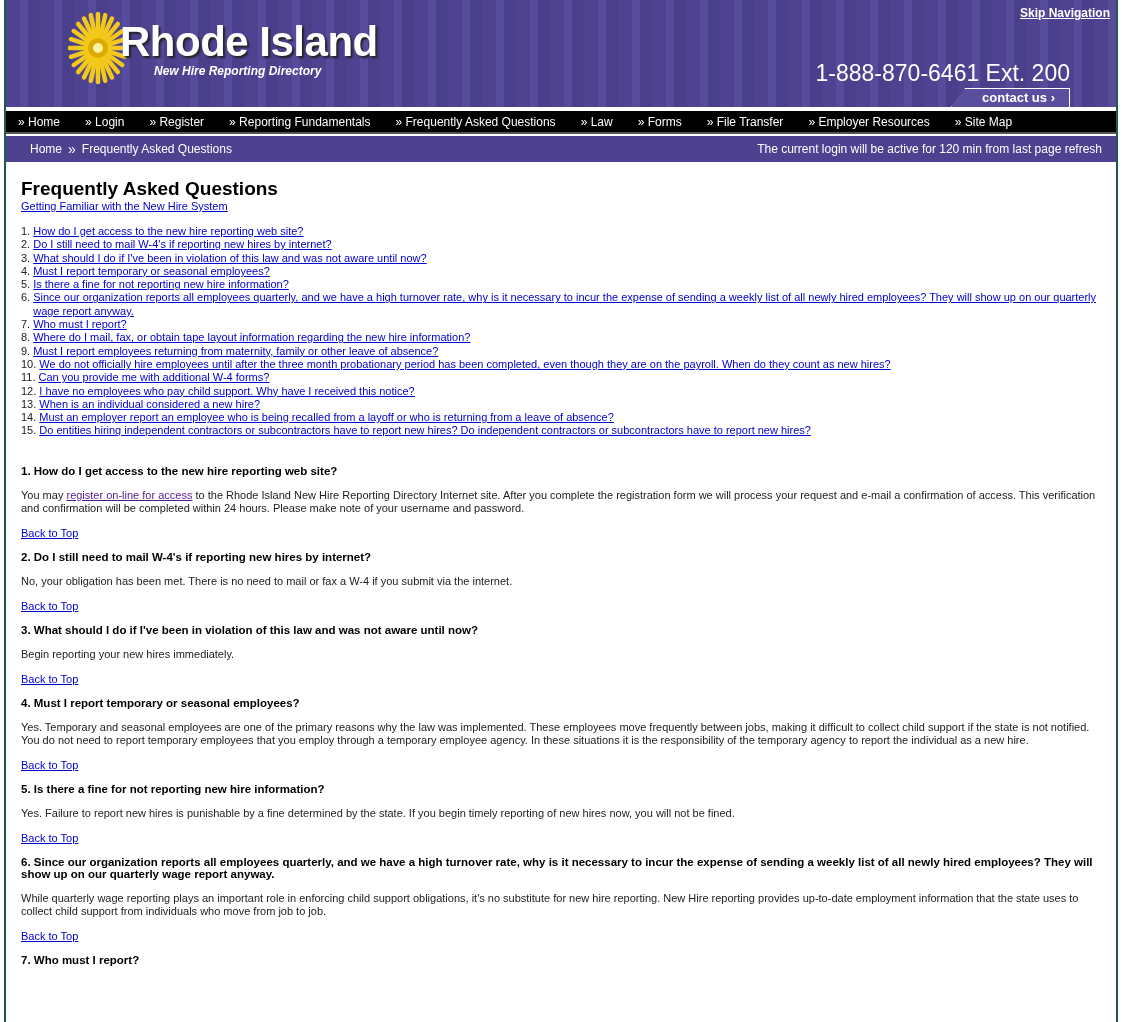 The width and height of the screenshot is (1122, 1022). What do you see at coordinates (1064, 13) in the screenshot?
I see `skip-navigation-link: Skip Navigation` at bounding box center [1064, 13].